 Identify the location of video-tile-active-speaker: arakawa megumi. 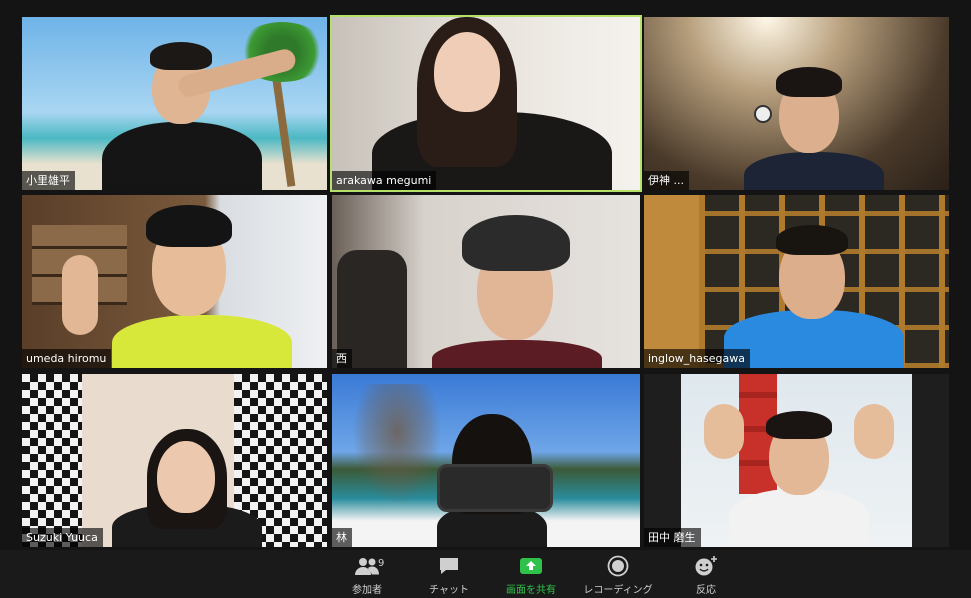
(486, 103).